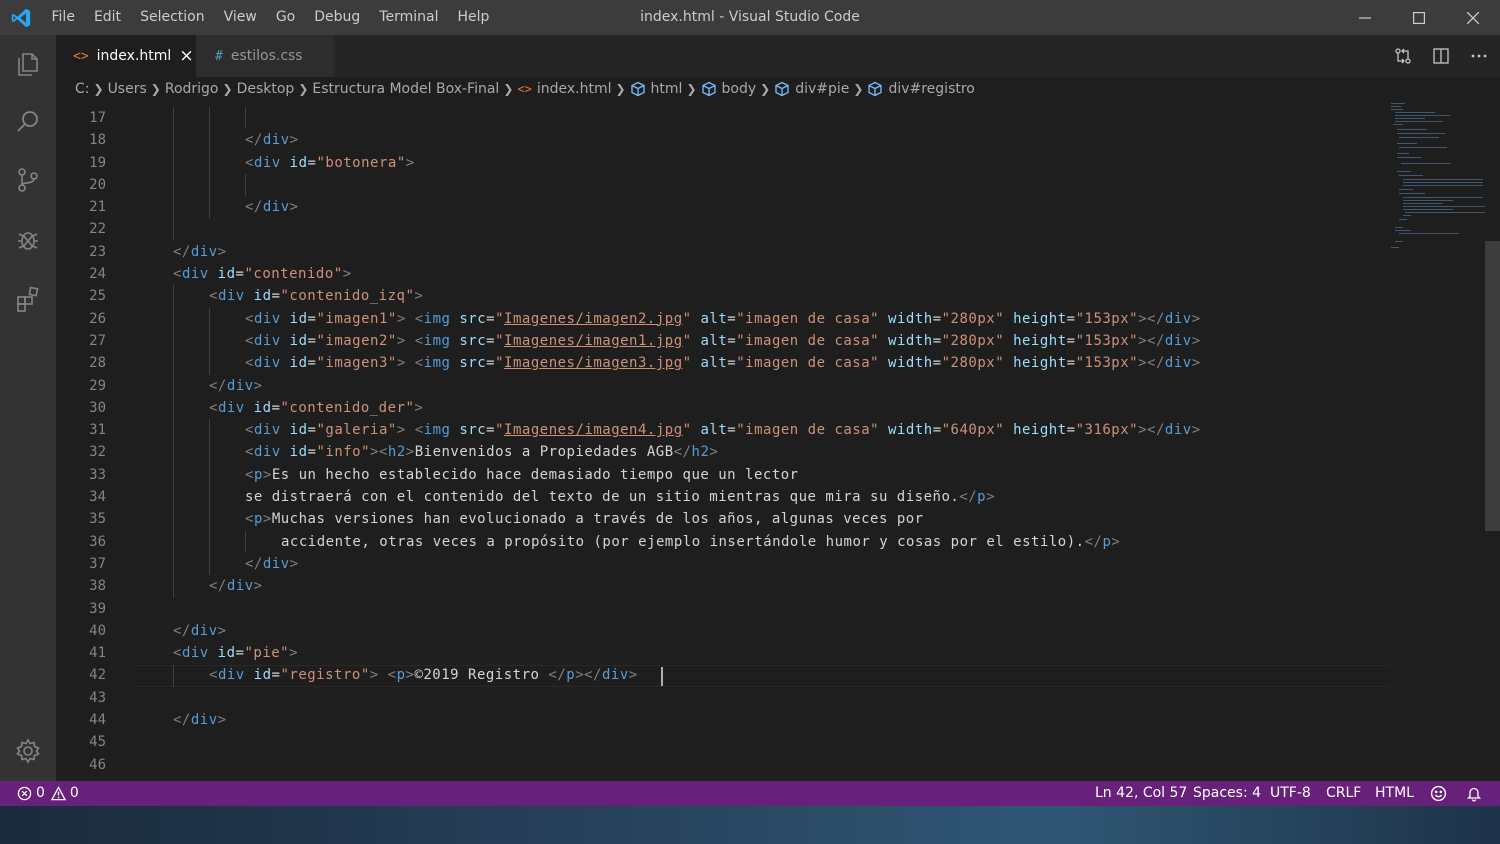 Image resolution: width=1500 pixels, height=844 pixels. I want to click on line-number: 38, so click(97, 586).